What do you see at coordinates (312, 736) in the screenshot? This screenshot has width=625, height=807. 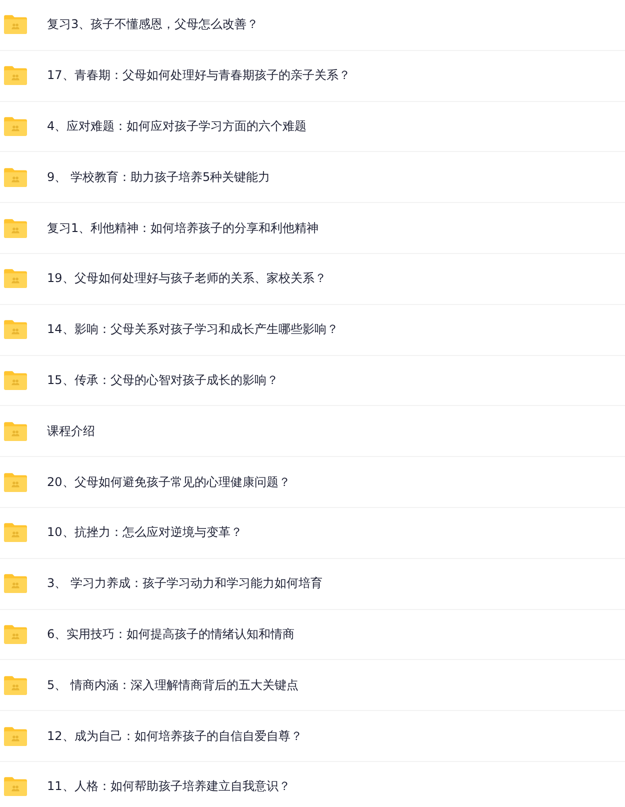 I see `folder-row: 12、成为自己：如何培养孩子的自信自爱自尊？` at bounding box center [312, 736].